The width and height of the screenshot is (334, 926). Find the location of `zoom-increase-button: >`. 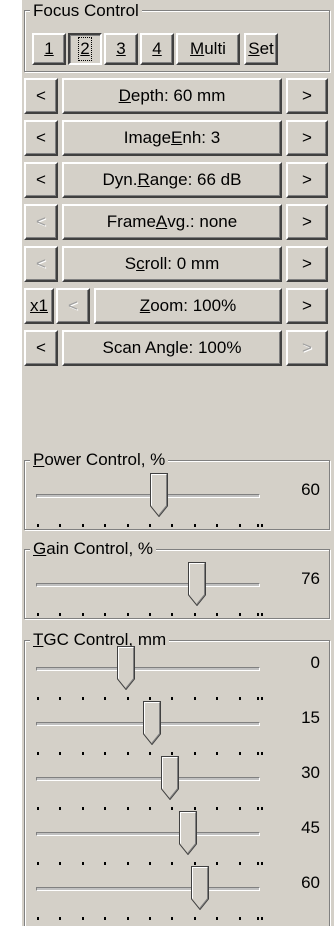

zoom-increase-button: > is located at coordinates (307, 306).